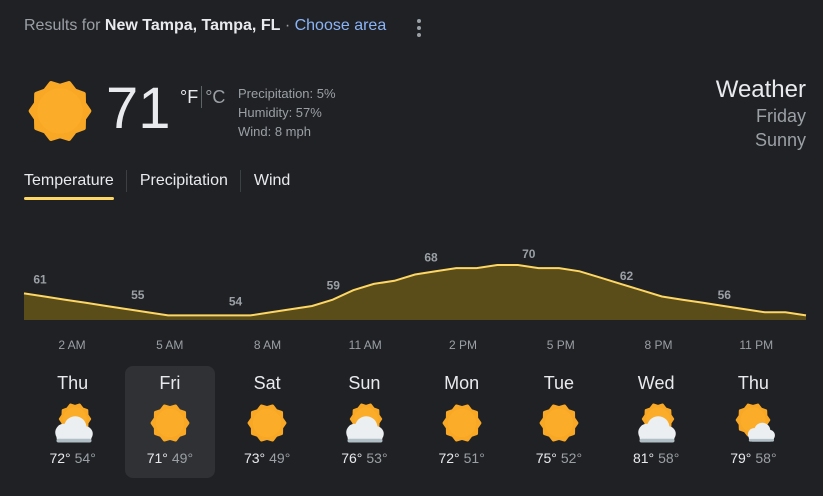 The height and width of the screenshot is (496, 823). What do you see at coordinates (561, 345) in the screenshot?
I see `hour-label: 5 PM` at bounding box center [561, 345].